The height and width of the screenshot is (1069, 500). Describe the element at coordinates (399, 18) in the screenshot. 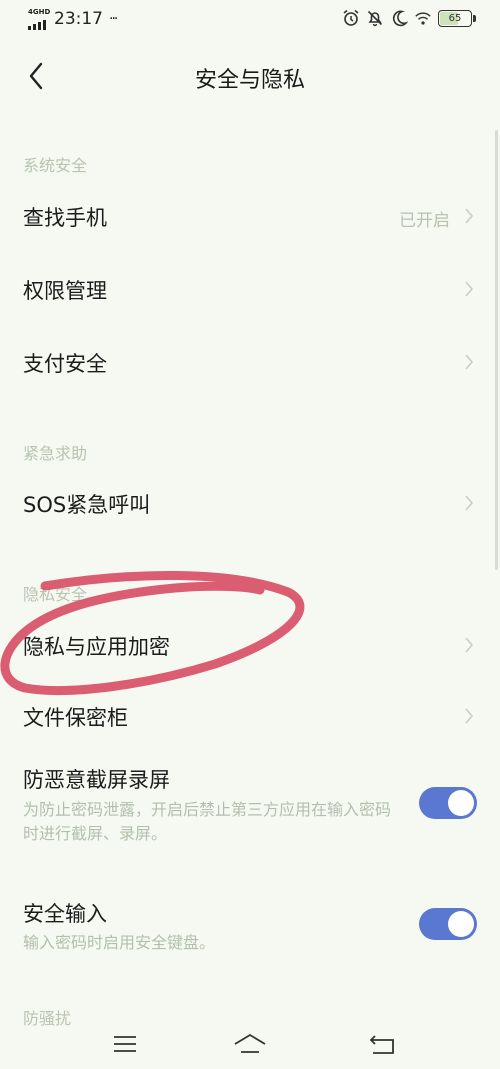

I see `moon-icon` at that location.